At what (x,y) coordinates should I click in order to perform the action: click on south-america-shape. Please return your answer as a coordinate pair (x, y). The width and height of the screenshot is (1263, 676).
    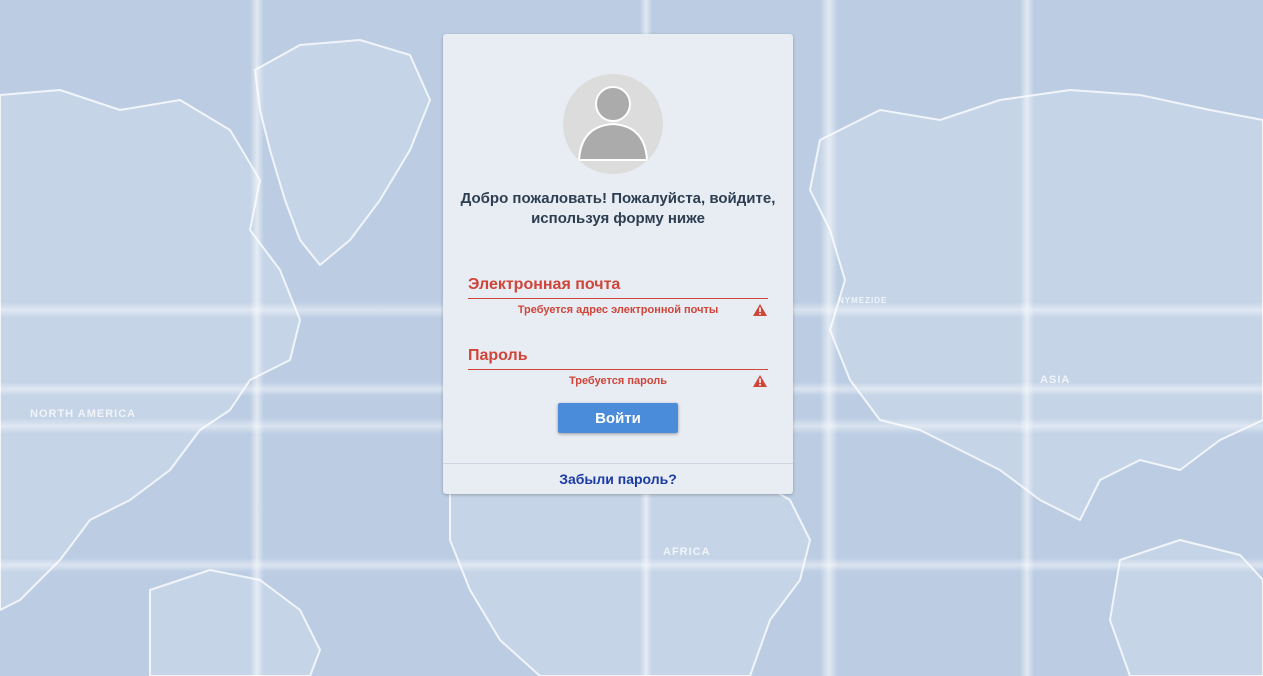
    Looking at the image, I should click on (235, 622).